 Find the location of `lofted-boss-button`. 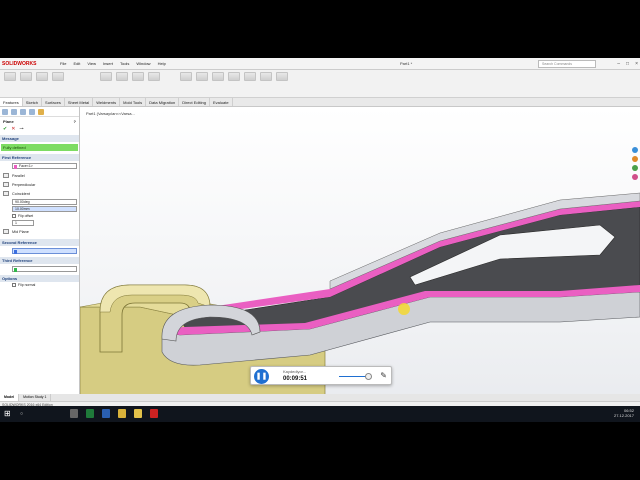

lofted-boss-button is located at coordinates (58, 76).